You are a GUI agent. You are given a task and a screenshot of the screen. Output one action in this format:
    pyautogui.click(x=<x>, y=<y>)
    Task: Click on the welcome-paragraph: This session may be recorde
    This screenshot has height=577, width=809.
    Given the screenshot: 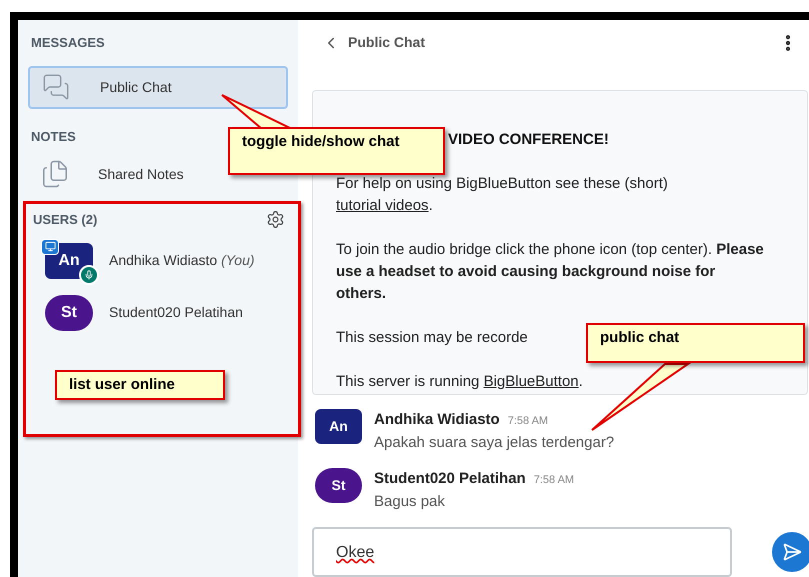 What is the action you would take?
    pyautogui.click(x=432, y=338)
    